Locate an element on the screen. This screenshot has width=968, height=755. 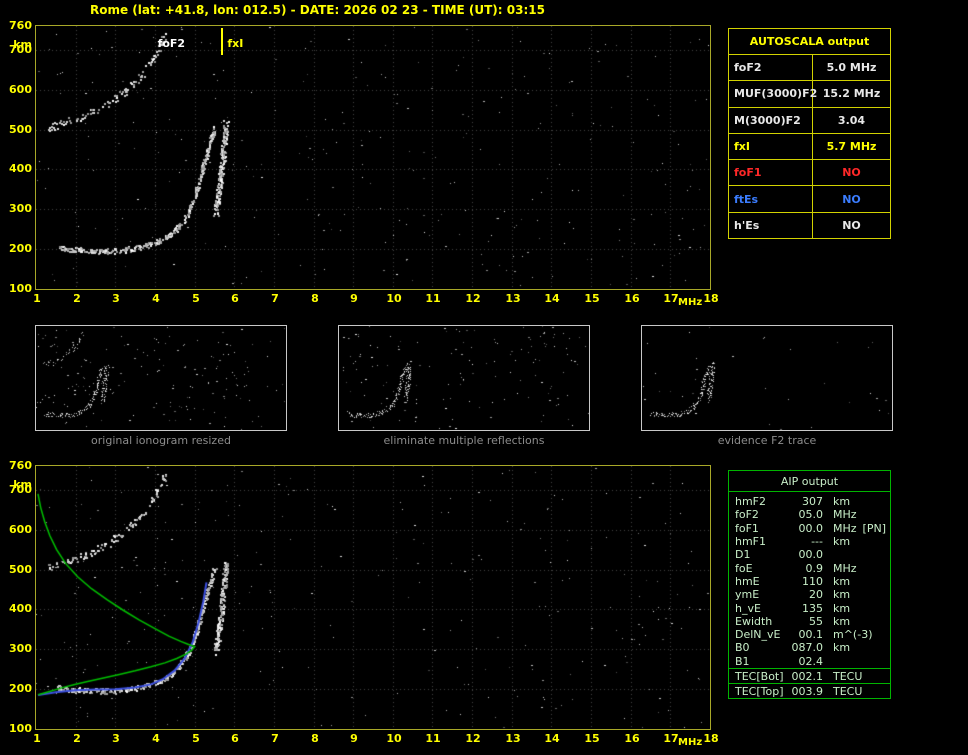
aip-param-label: ymE is located at coordinates (747, 595).